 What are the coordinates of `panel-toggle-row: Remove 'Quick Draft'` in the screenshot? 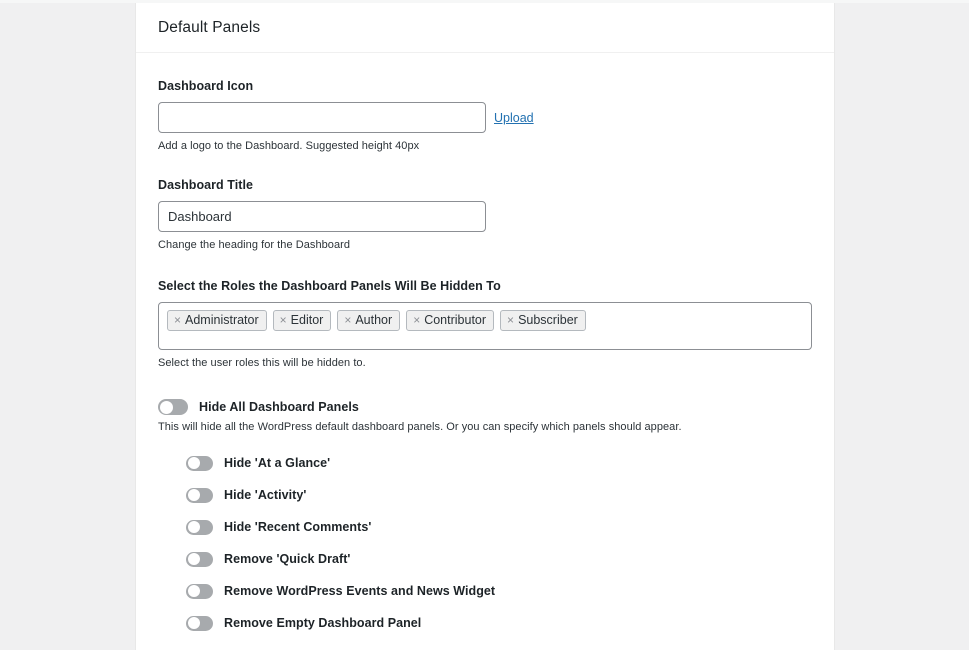 It's located at (485, 559).